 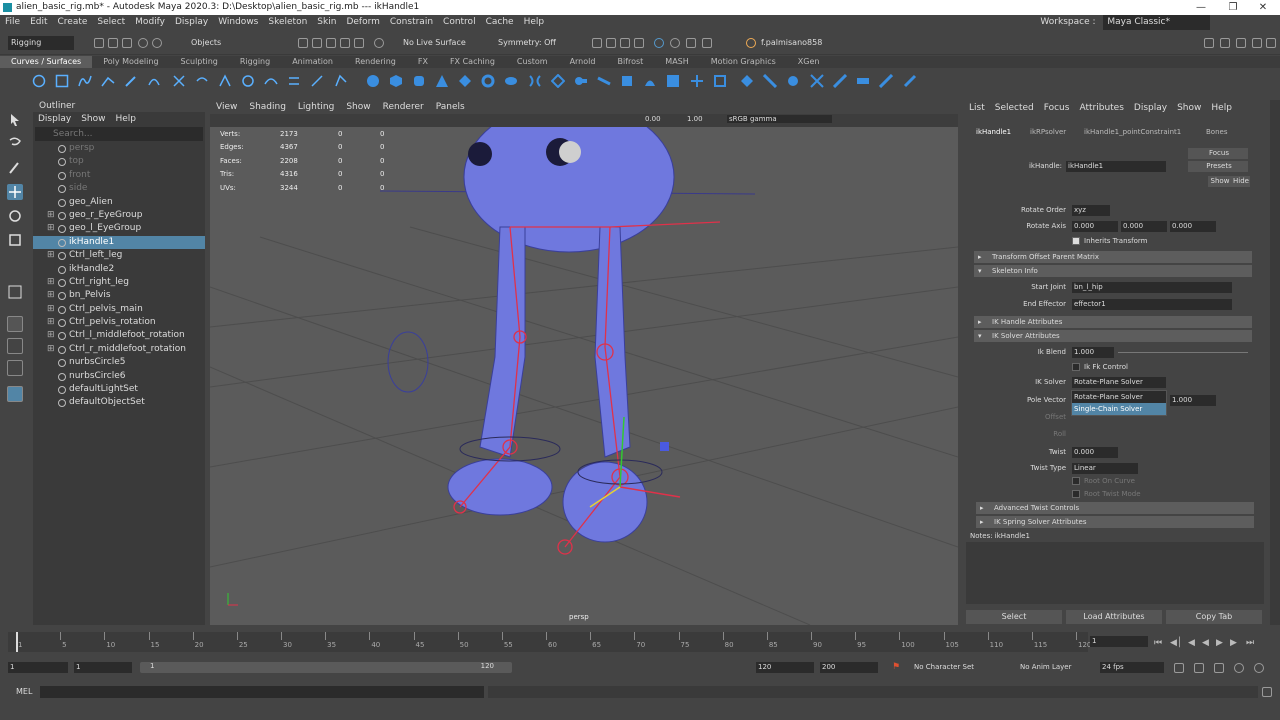 I want to click on menu-skeleton: Skeleton, so click(x=287, y=22).